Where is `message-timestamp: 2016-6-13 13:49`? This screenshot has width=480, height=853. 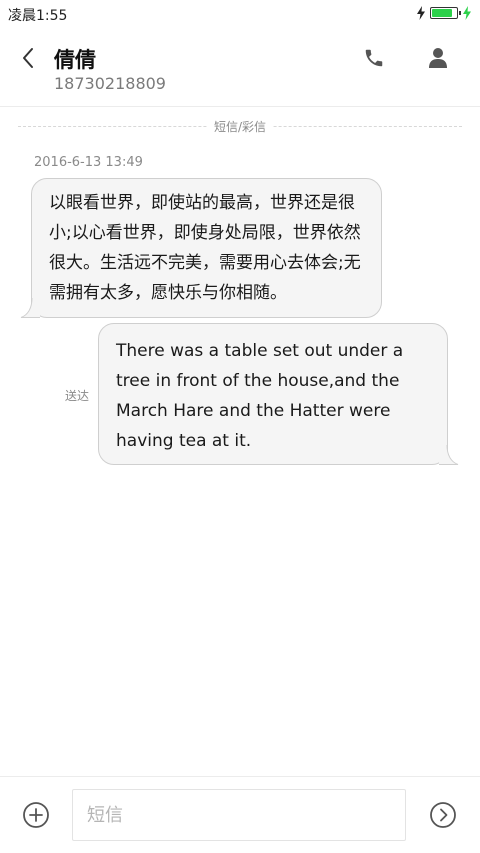
message-timestamp: 2016-6-13 13:49 is located at coordinates (88, 162).